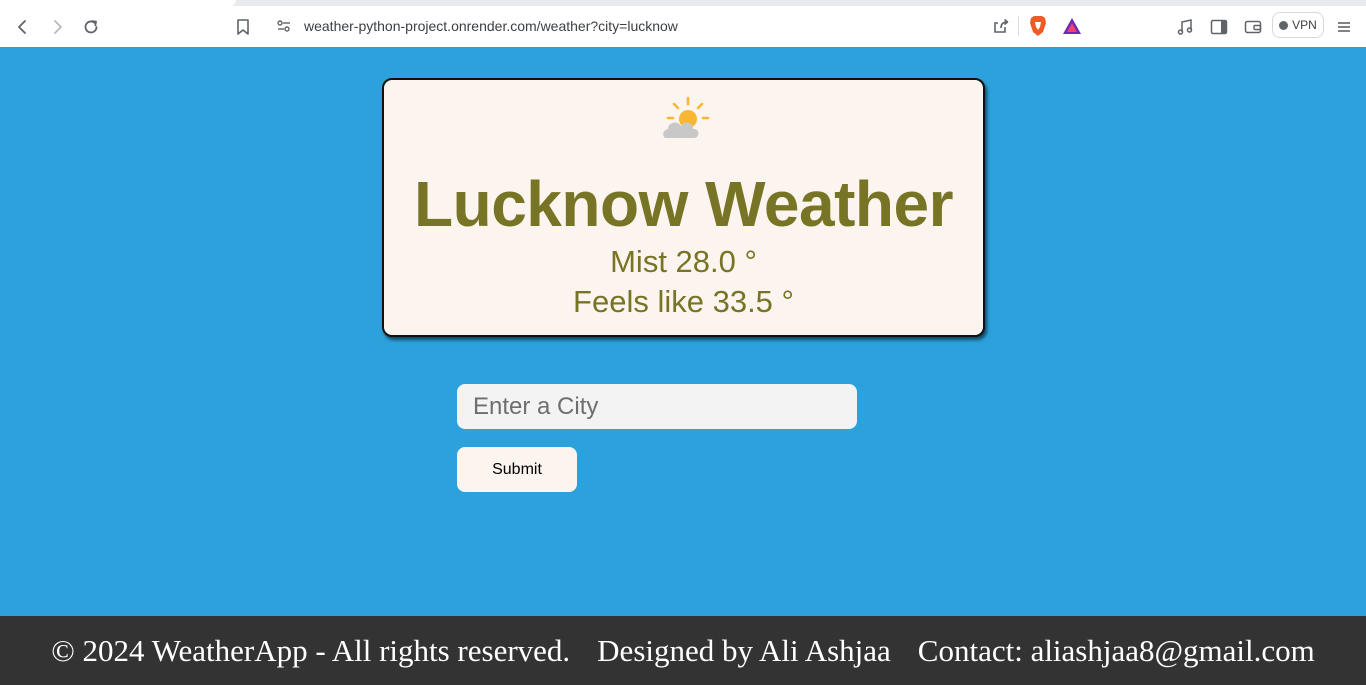  I want to click on footer-designer: Designed by Ali Ashjaa, so click(744, 650).